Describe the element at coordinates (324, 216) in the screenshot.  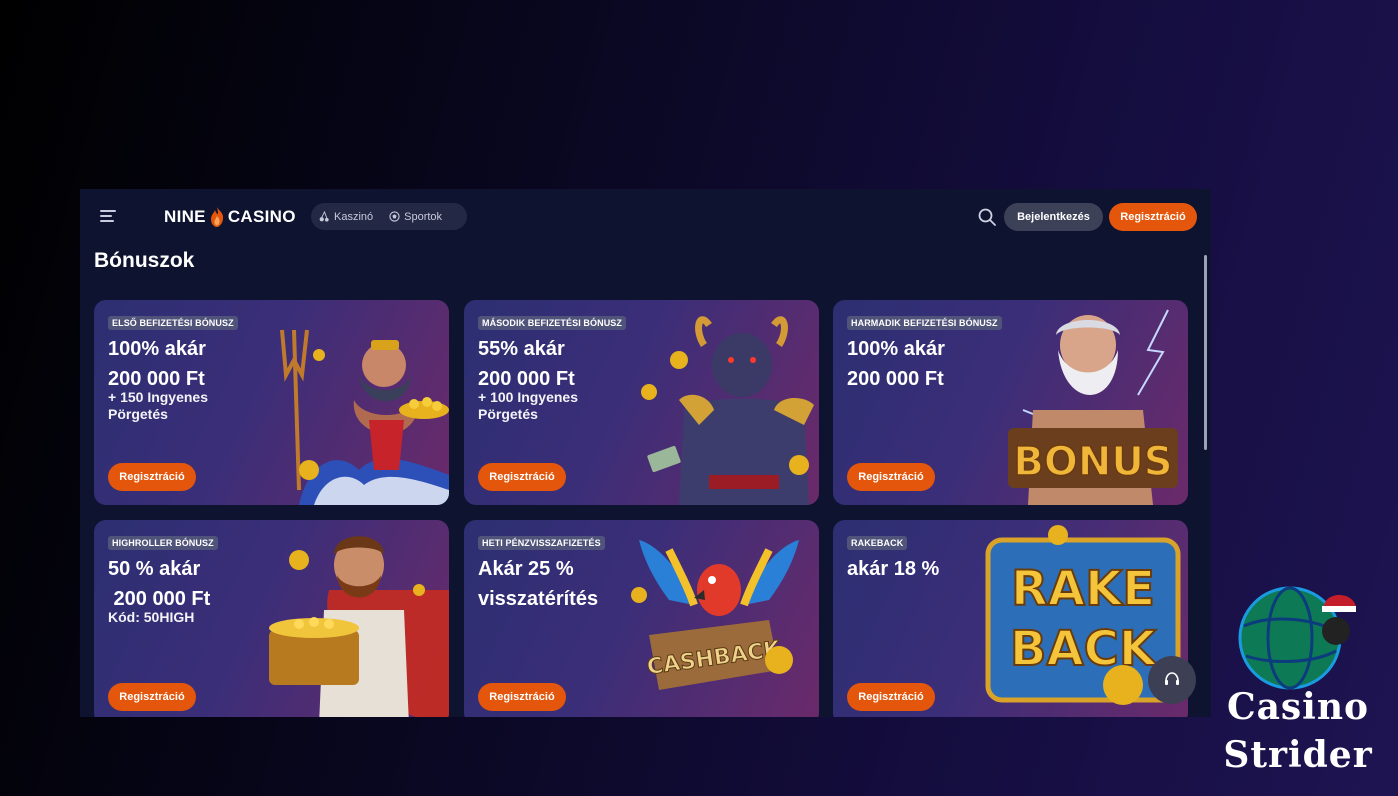
I see `cherries-icon` at that location.